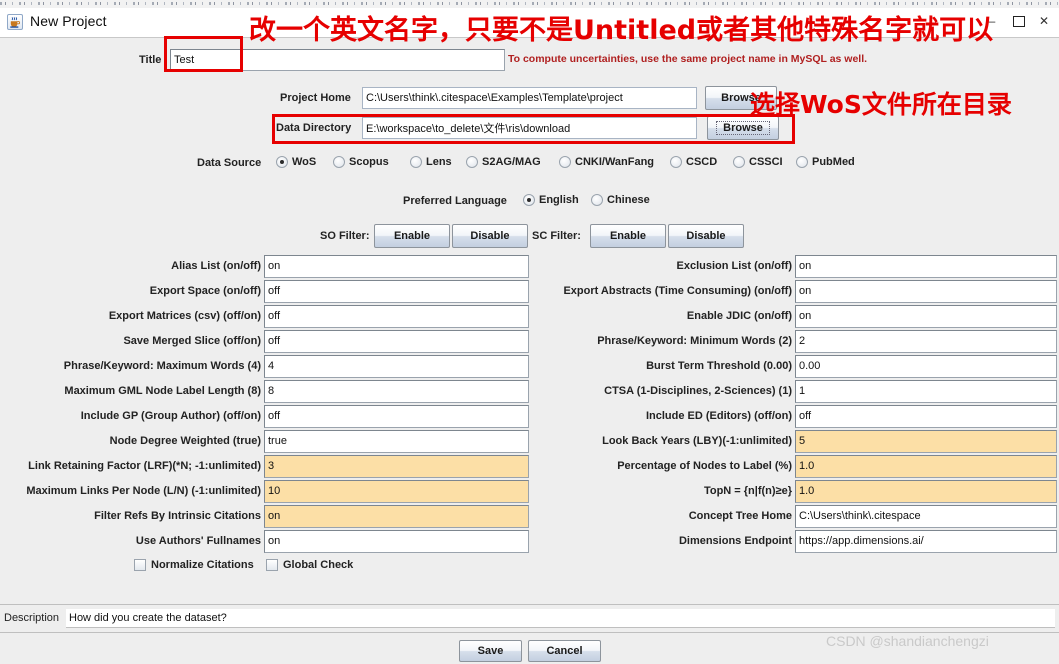 The width and height of the screenshot is (1059, 664). I want to click on data-directory-browse-label: Browse, so click(743, 128).